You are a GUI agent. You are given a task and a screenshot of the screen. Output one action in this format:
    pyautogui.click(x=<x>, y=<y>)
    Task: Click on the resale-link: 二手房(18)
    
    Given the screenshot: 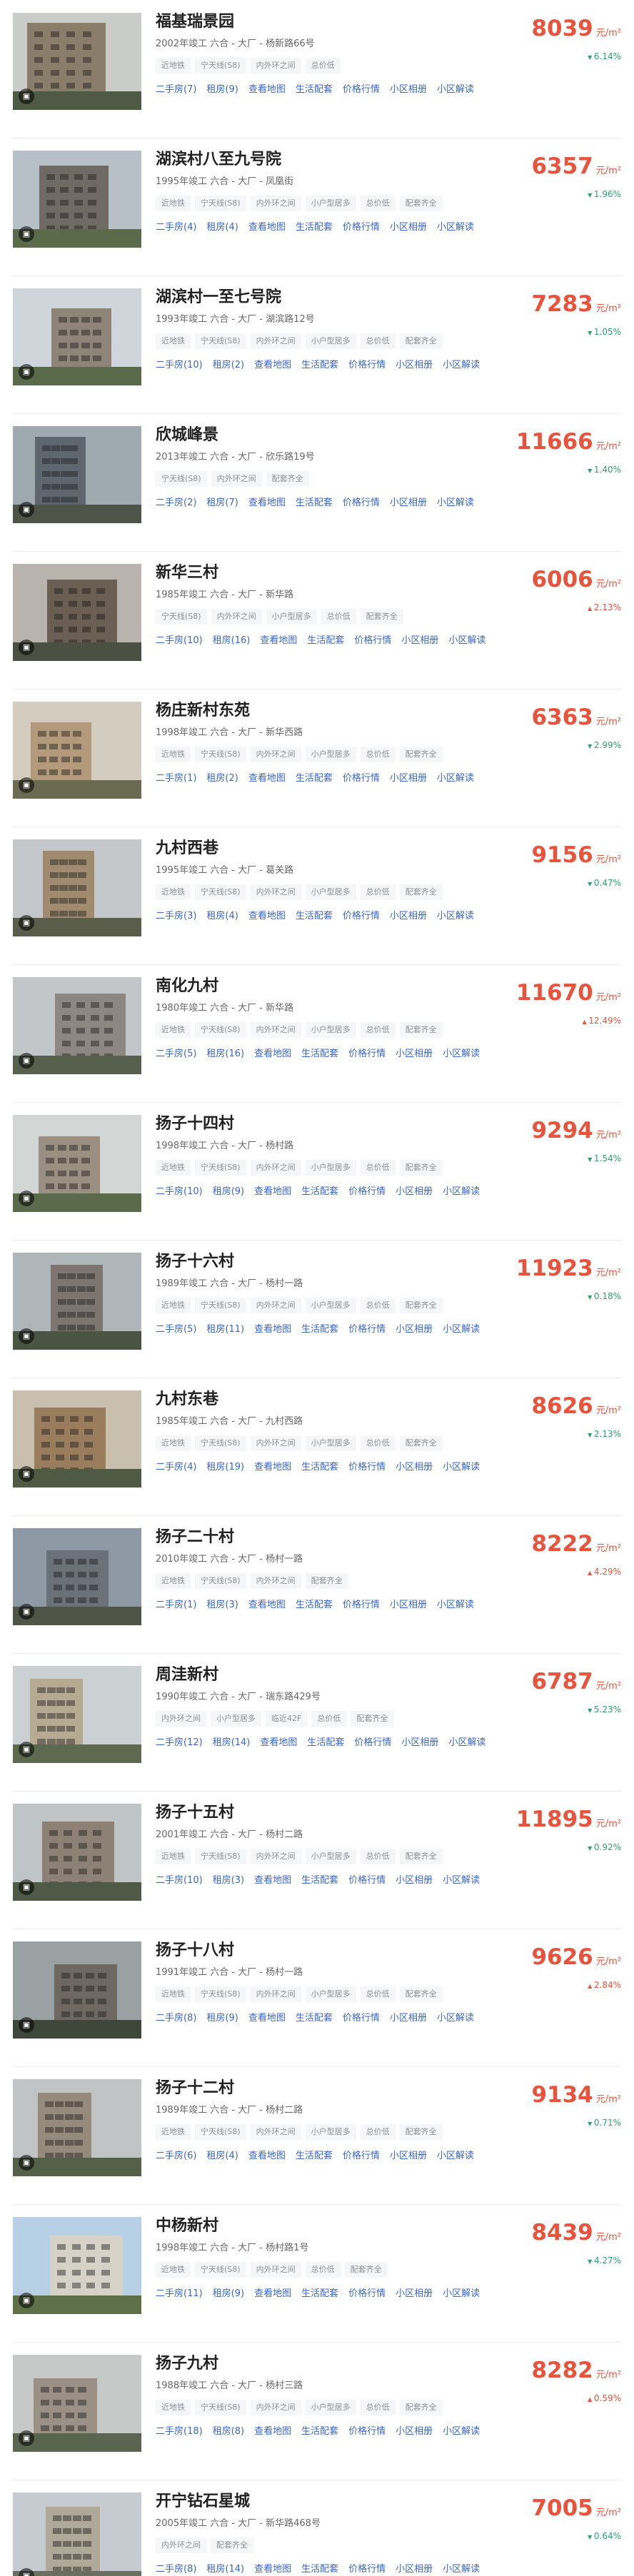 What is the action you would take?
    pyautogui.click(x=179, y=2432)
    